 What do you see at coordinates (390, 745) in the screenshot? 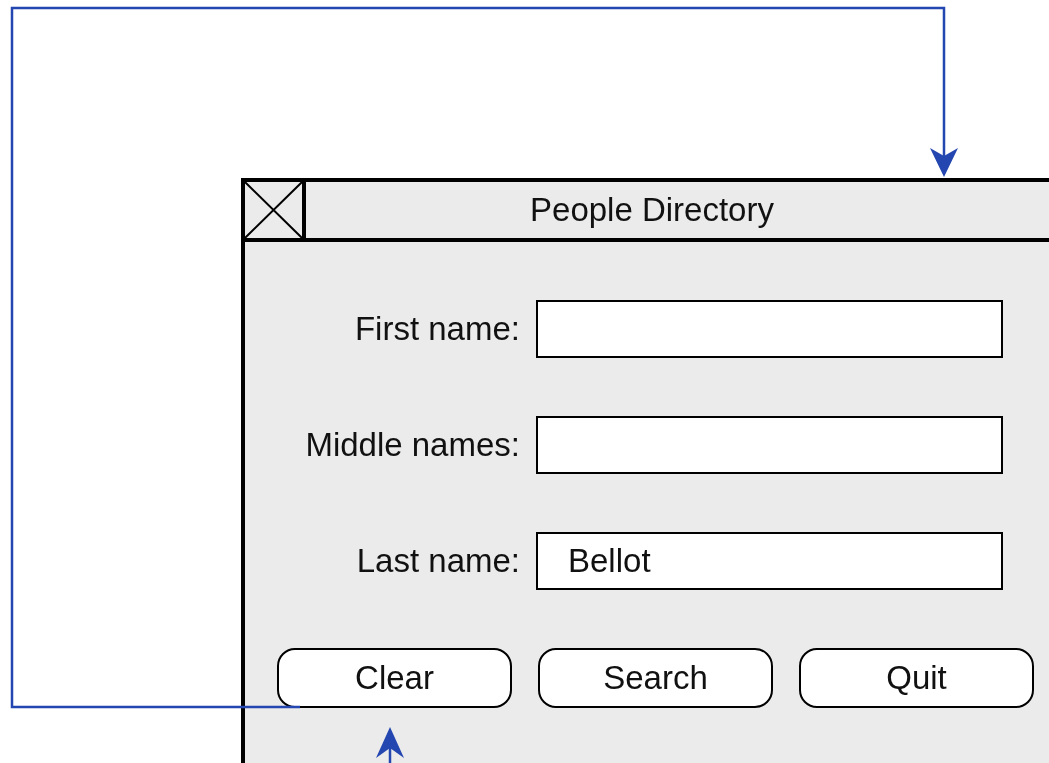
I see `connector-arrow` at bounding box center [390, 745].